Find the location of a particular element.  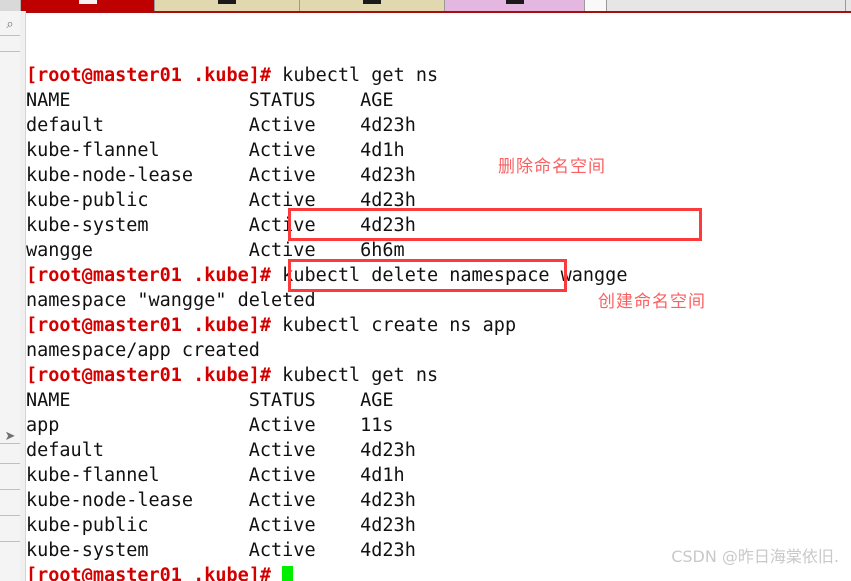

shell-command: kubectl create ns app is located at coordinates (394, 325).